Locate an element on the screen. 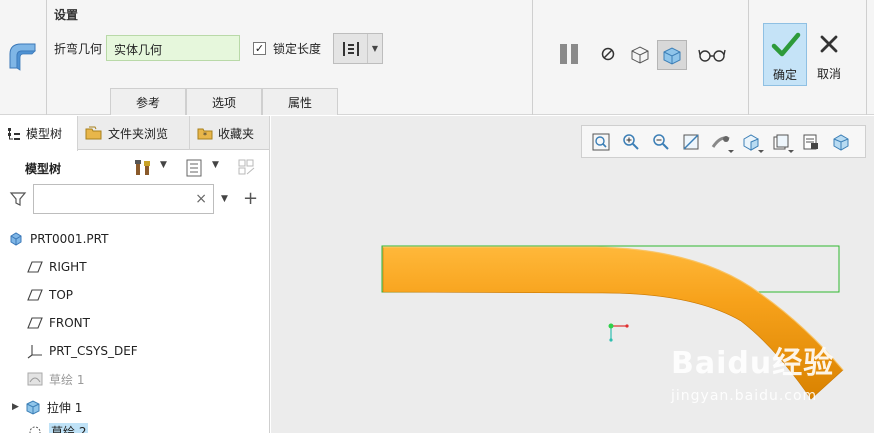 The width and height of the screenshot is (874, 433). tree-item-sketch-2: 草绘 2 is located at coordinates (134, 427).